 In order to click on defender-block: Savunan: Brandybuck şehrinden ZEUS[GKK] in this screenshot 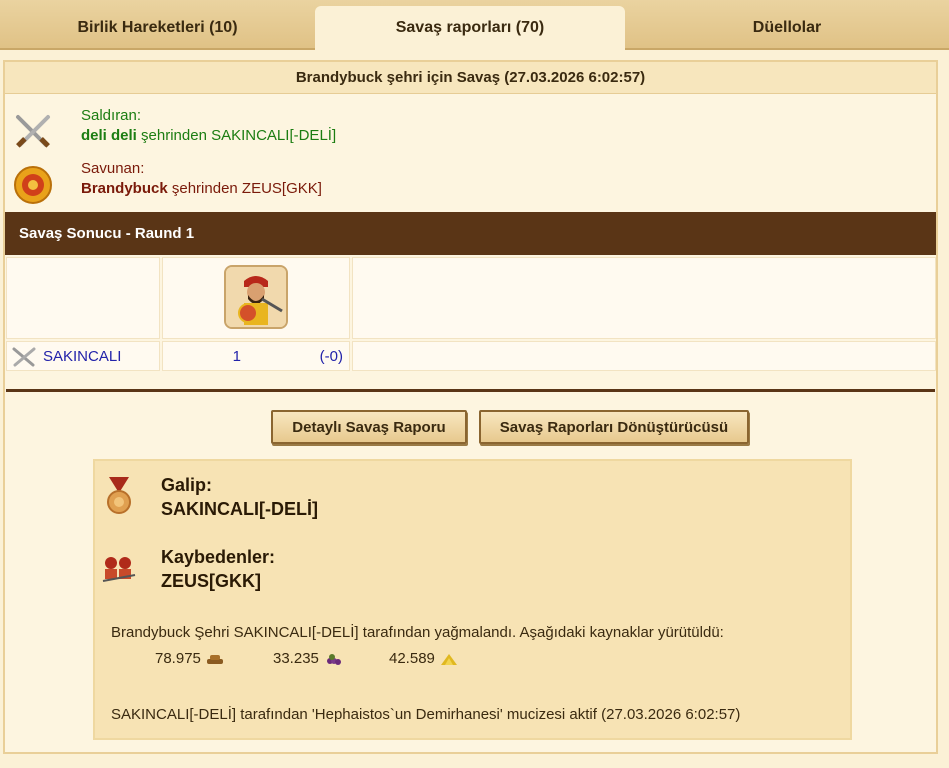, I will do `click(313, 183)`.